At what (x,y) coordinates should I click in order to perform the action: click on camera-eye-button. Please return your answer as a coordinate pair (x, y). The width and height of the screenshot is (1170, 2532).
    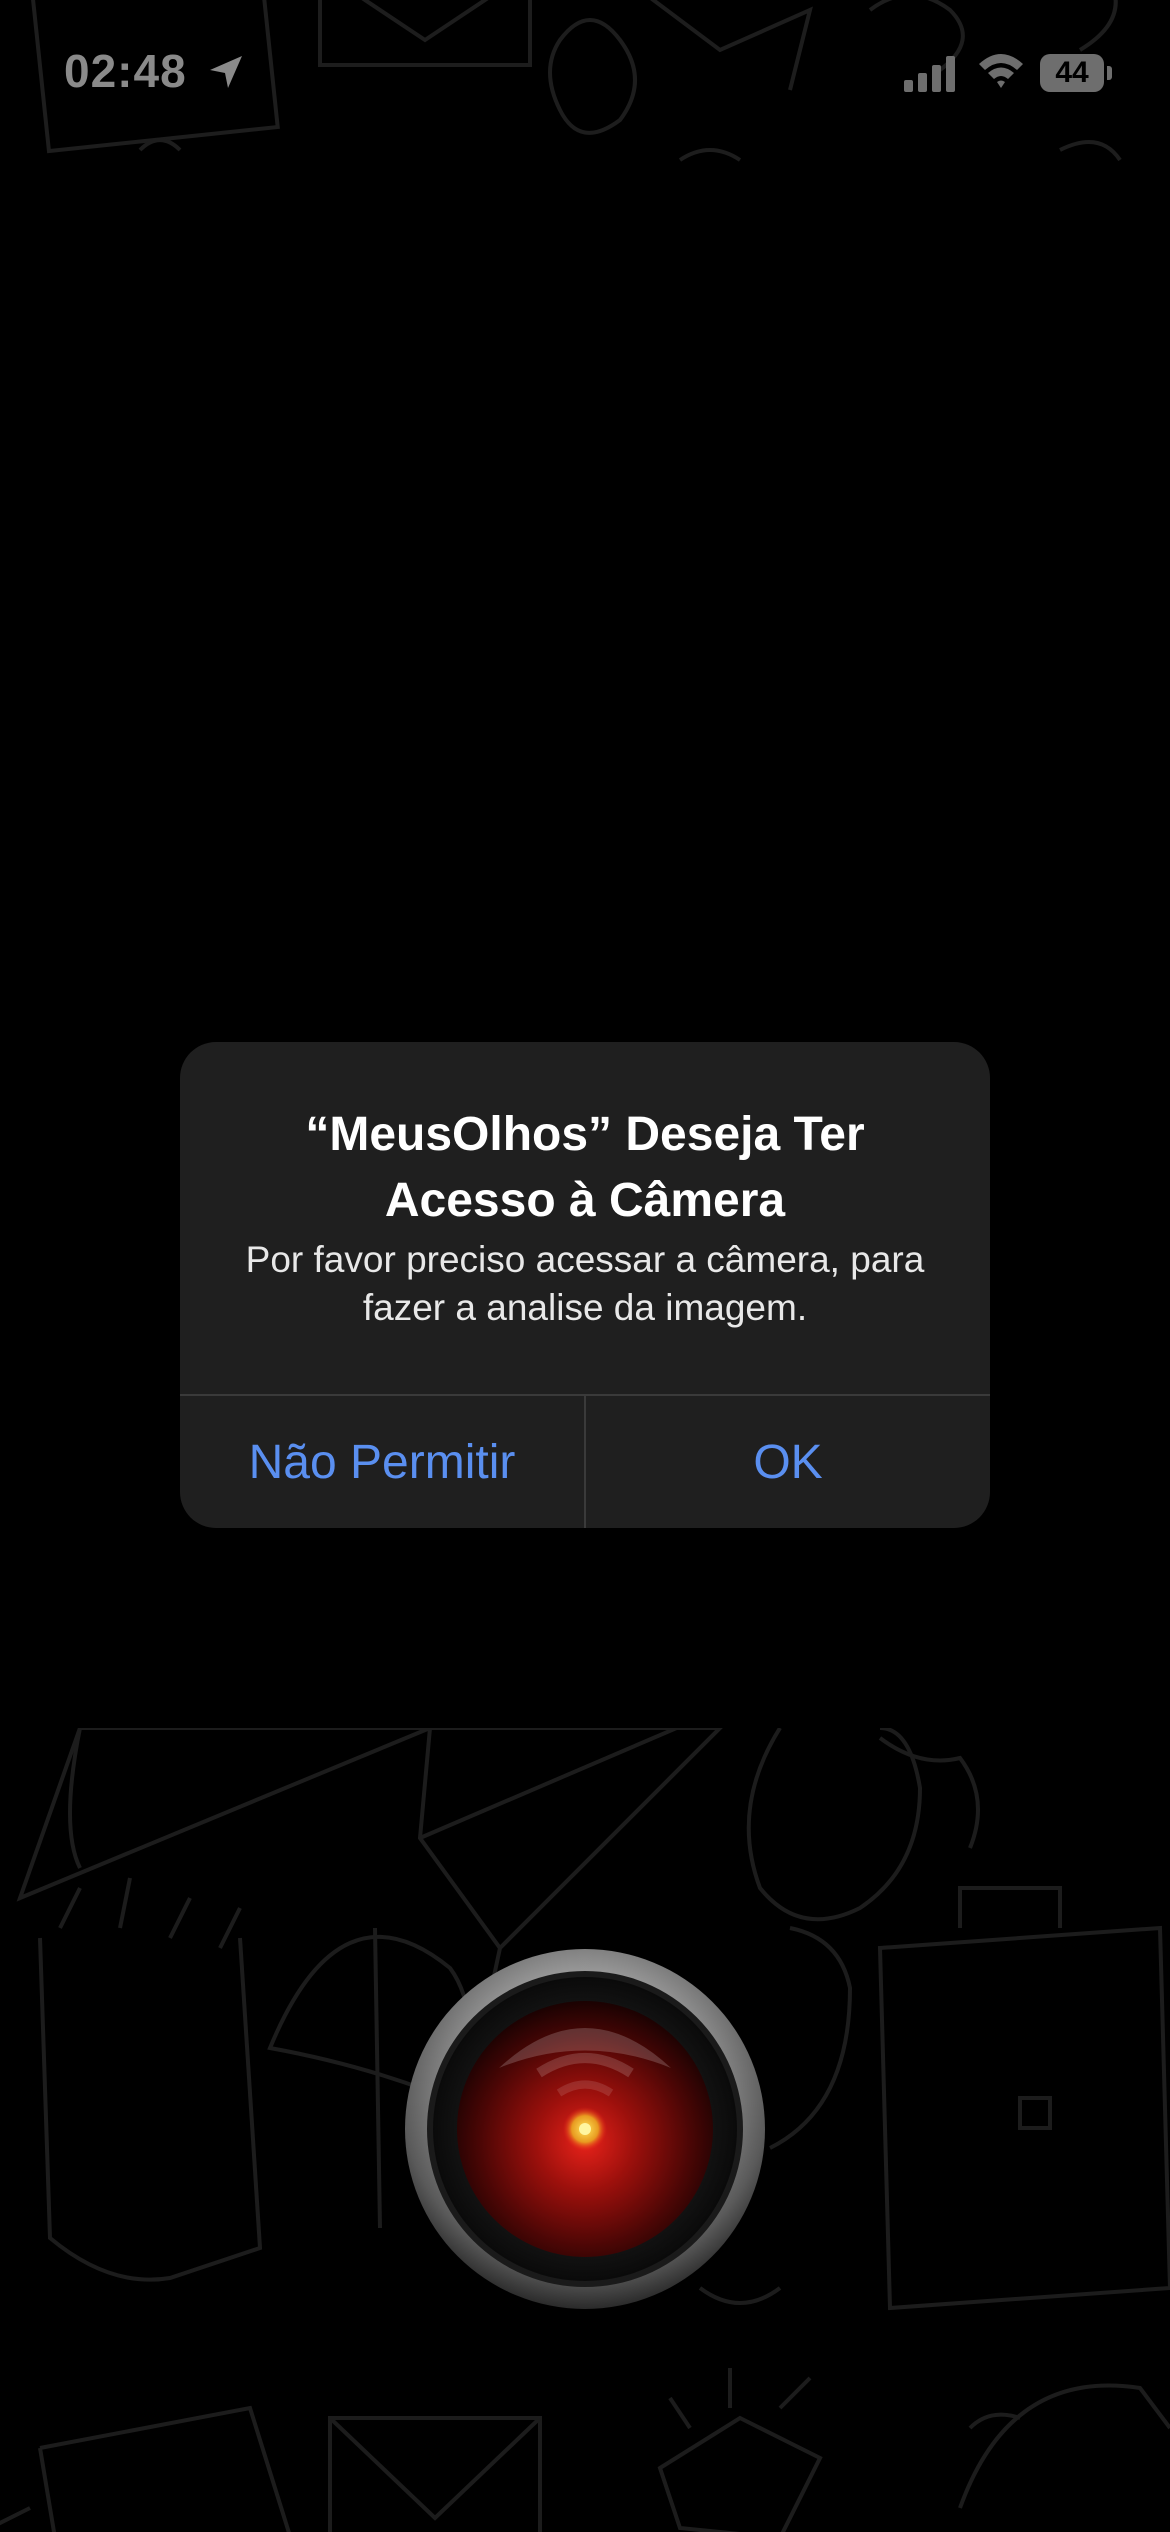
    Looking at the image, I should click on (585, 2129).